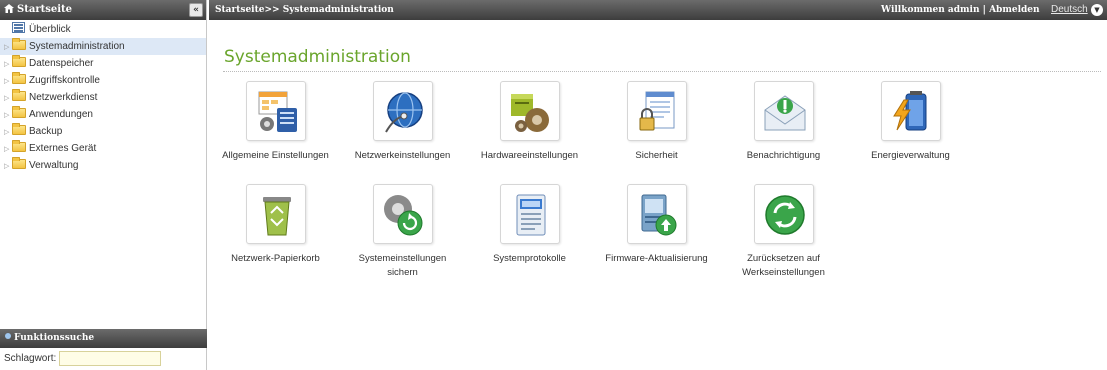 This screenshot has height=370, width=1107. I want to click on tile-label-line2: Werkseinstellungen, so click(783, 272).